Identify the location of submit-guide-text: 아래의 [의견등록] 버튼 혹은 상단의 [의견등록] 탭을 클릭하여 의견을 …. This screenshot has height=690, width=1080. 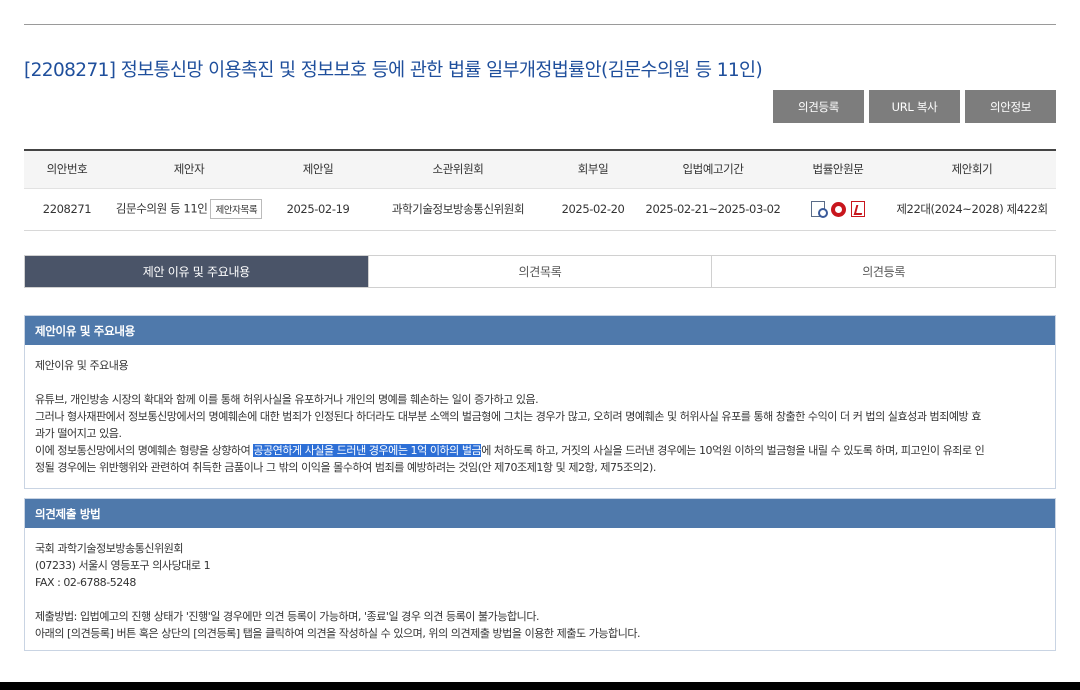
(338, 633).